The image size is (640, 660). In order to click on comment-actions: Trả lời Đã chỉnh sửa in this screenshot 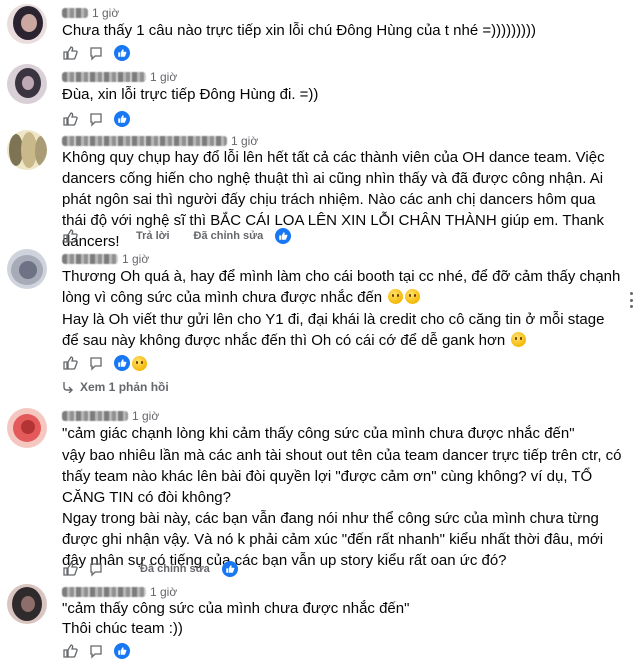, I will do `click(177, 236)`.